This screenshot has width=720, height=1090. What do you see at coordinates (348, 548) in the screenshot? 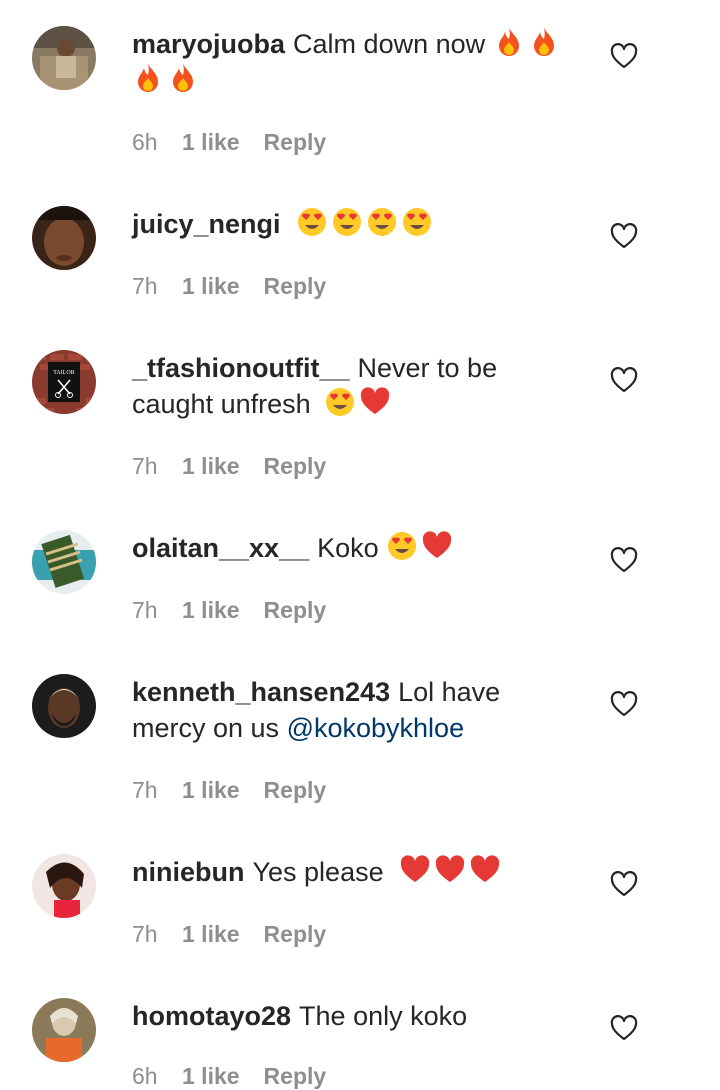
I see `comment-body: Koko` at bounding box center [348, 548].